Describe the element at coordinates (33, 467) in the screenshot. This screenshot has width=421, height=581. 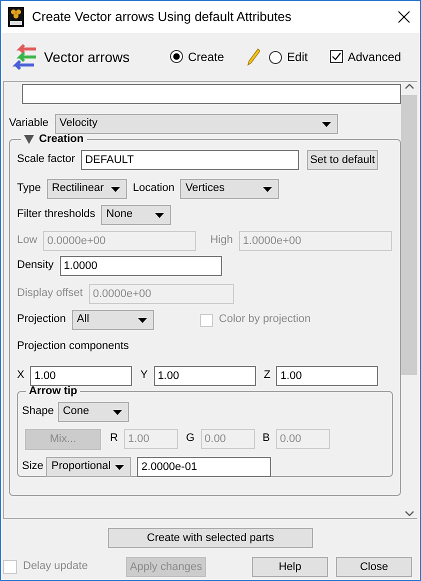
I see `field-label: Size` at that location.